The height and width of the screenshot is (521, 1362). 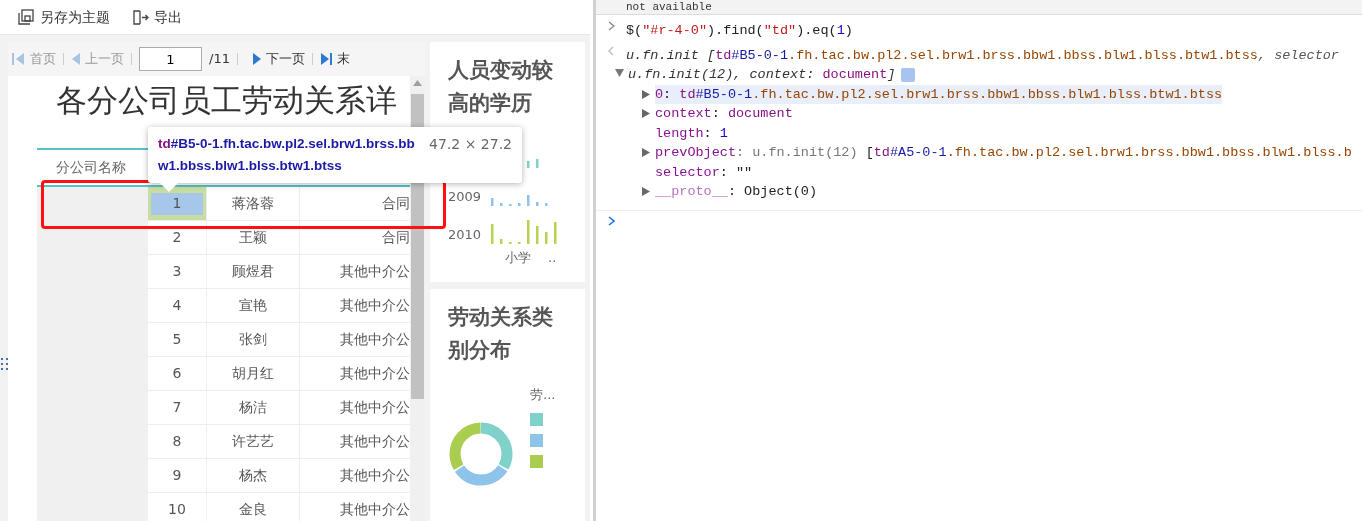 What do you see at coordinates (253, 475) in the screenshot?
I see `table-cell: 杨杰` at bounding box center [253, 475].